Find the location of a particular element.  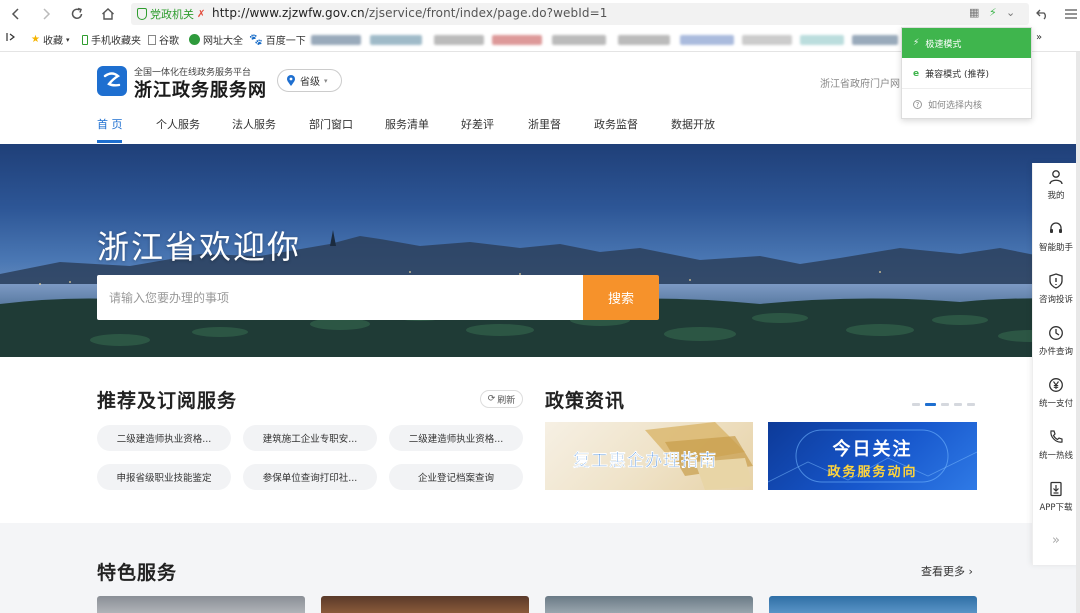

shield-alert-icon is located at coordinates (1056, 281).